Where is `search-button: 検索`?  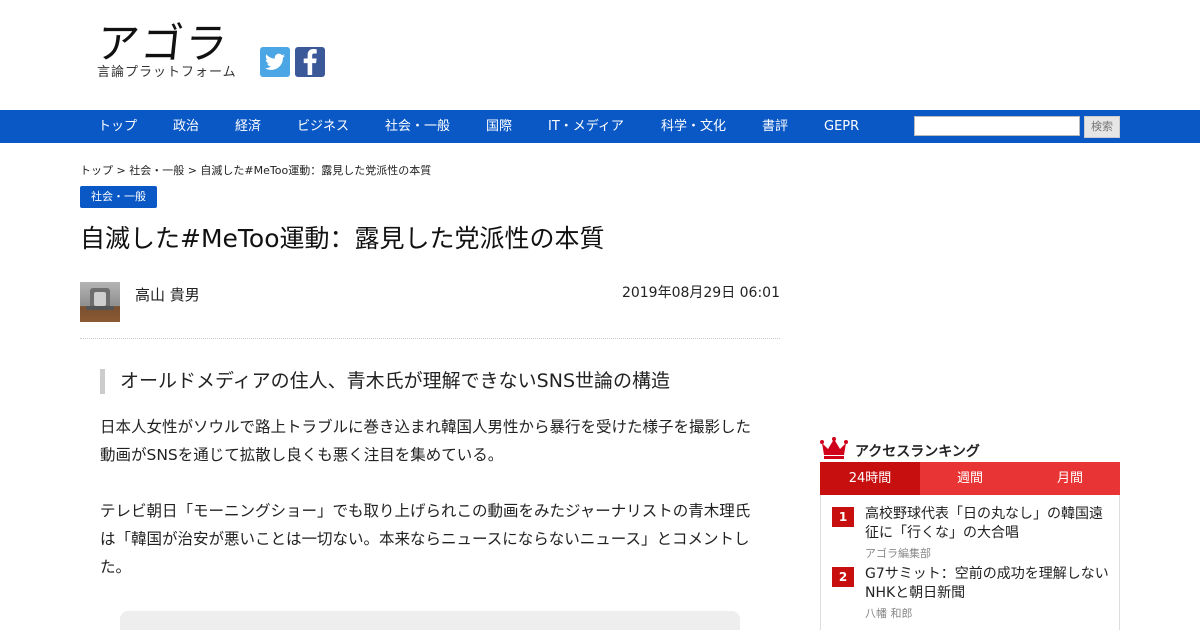
search-button: 検索 is located at coordinates (1102, 127).